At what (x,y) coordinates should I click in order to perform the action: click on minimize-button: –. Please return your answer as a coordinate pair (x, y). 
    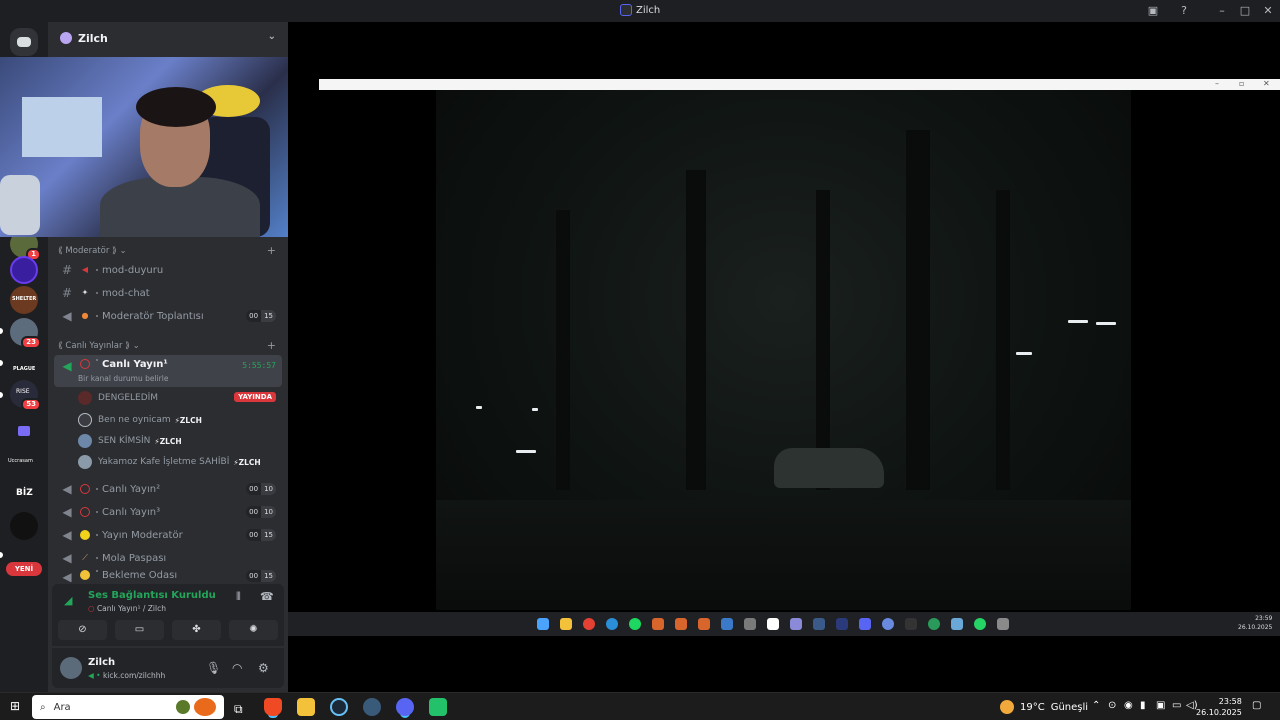
    Looking at the image, I should click on (1222, 11).